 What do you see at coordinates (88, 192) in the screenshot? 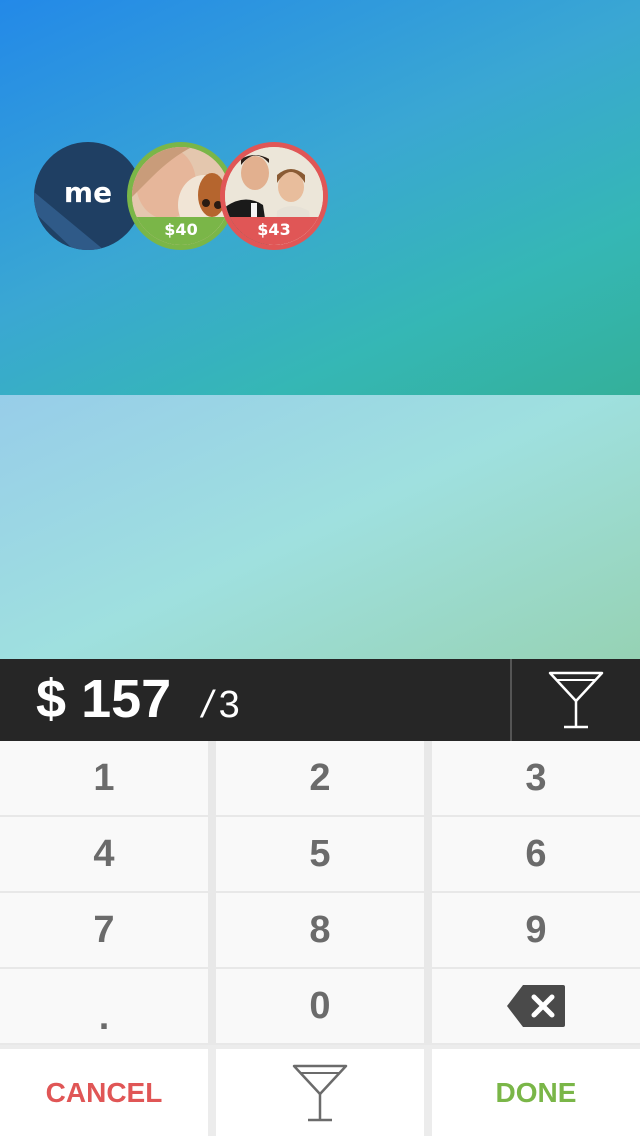
I see `avatar-me-label: me` at bounding box center [88, 192].